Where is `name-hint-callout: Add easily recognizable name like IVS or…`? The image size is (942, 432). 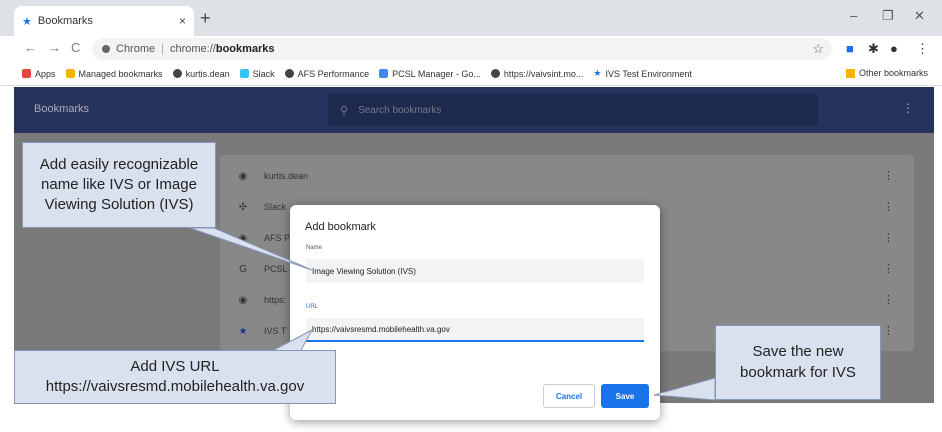
name-hint-callout: Add easily recognizable name like IVS or… is located at coordinates (119, 185).